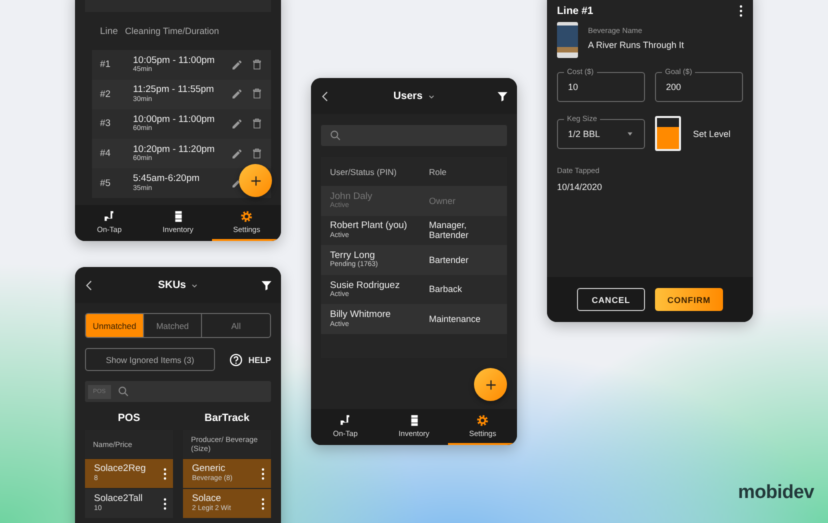 This screenshot has height=523, width=828. What do you see at coordinates (689, 299) in the screenshot?
I see `confirm-button: CONFIRM` at bounding box center [689, 299].